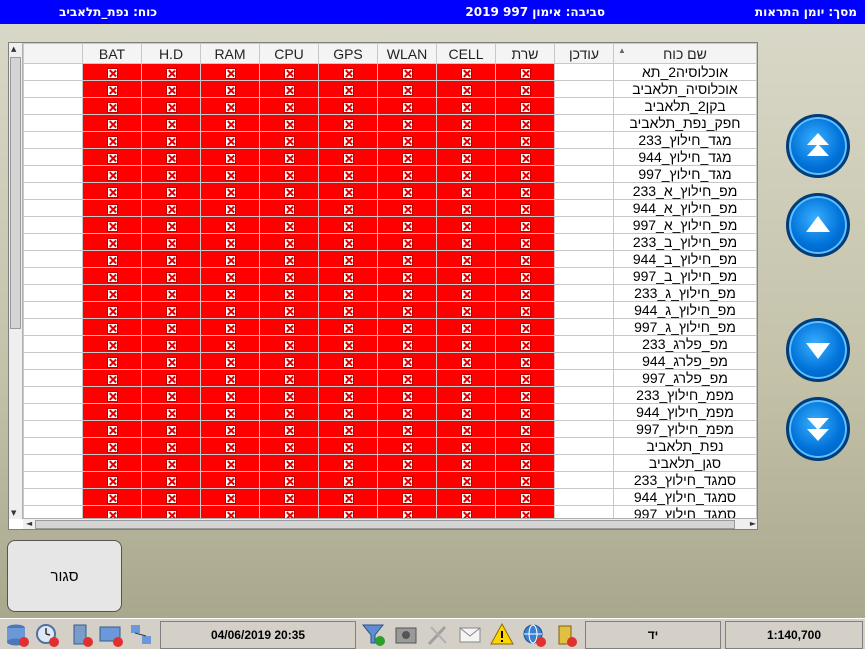 This screenshot has height=649, width=865. Describe the element at coordinates (466, 72) in the screenshot. I see `cell-status-cell` at that location.